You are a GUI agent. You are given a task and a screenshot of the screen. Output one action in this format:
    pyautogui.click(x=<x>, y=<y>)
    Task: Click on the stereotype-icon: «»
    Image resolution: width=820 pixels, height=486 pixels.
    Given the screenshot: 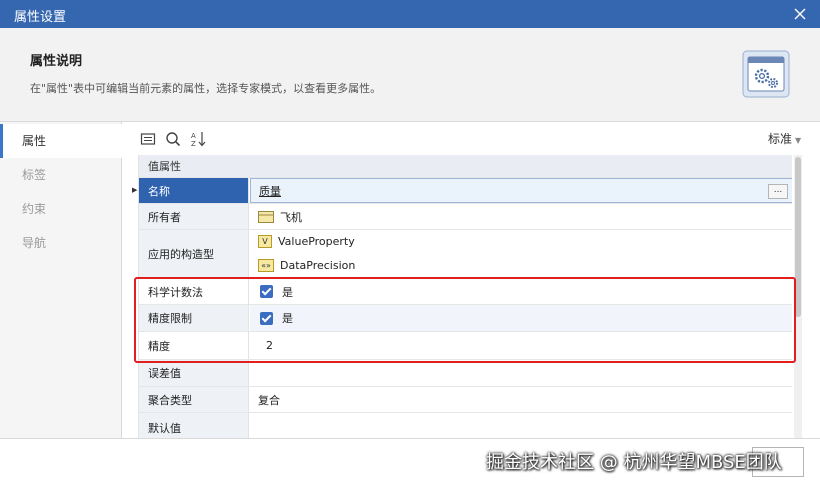 What is the action you would take?
    pyautogui.click(x=266, y=265)
    